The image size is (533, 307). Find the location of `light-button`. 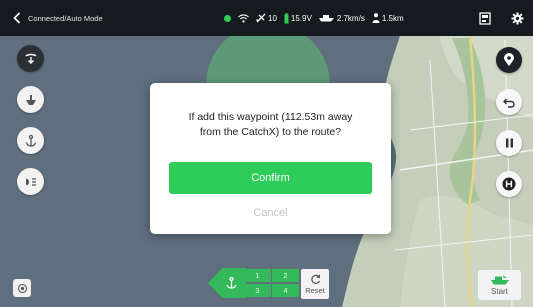

light-button is located at coordinates (30, 181).